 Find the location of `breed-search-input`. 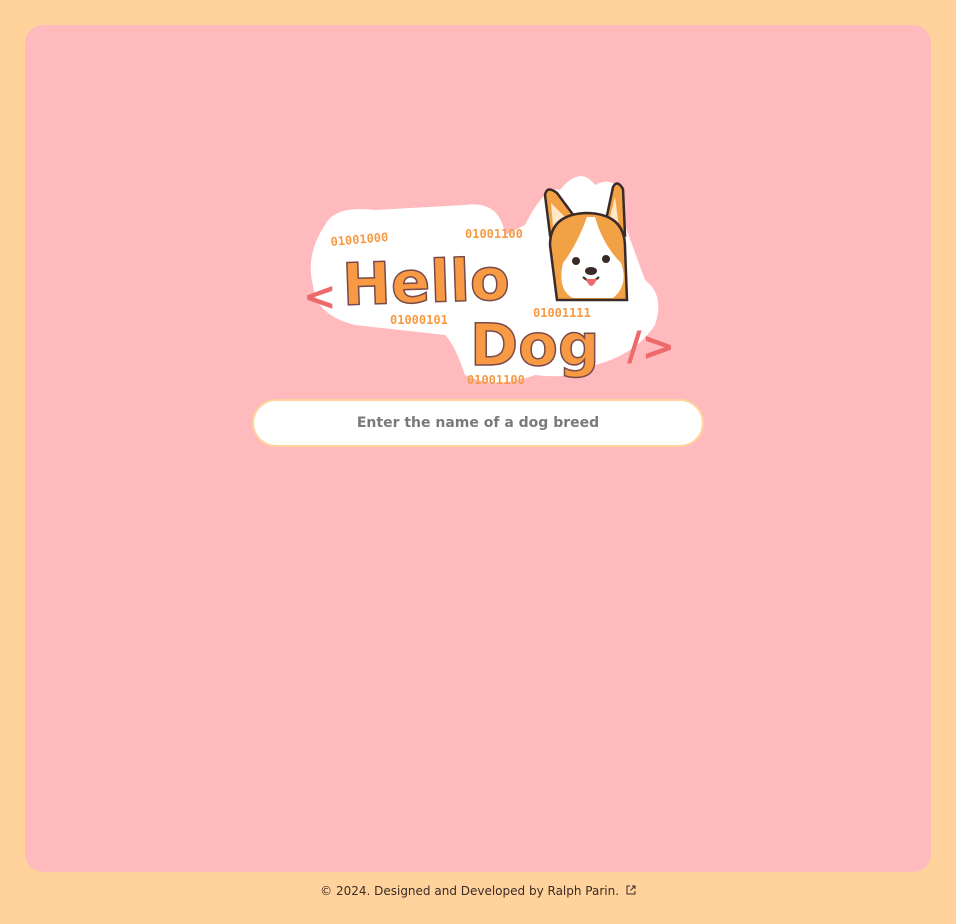

breed-search-input is located at coordinates (478, 423).